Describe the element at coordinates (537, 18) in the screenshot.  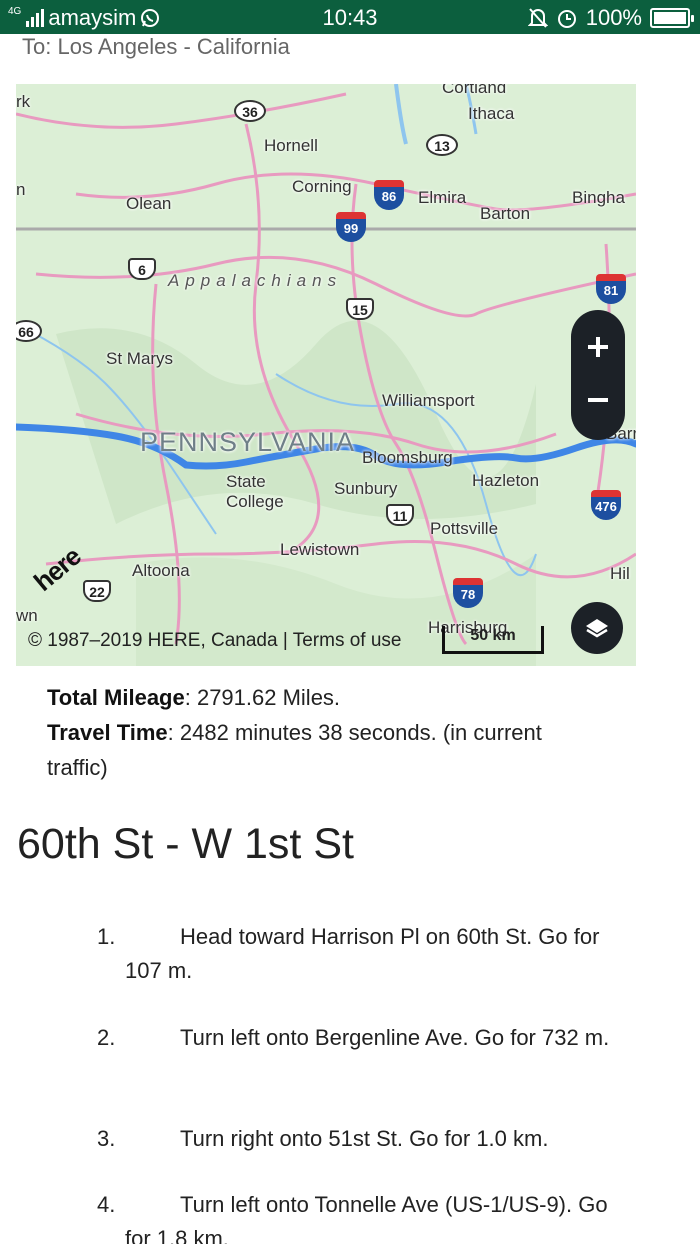
I see `mute-icon` at that location.